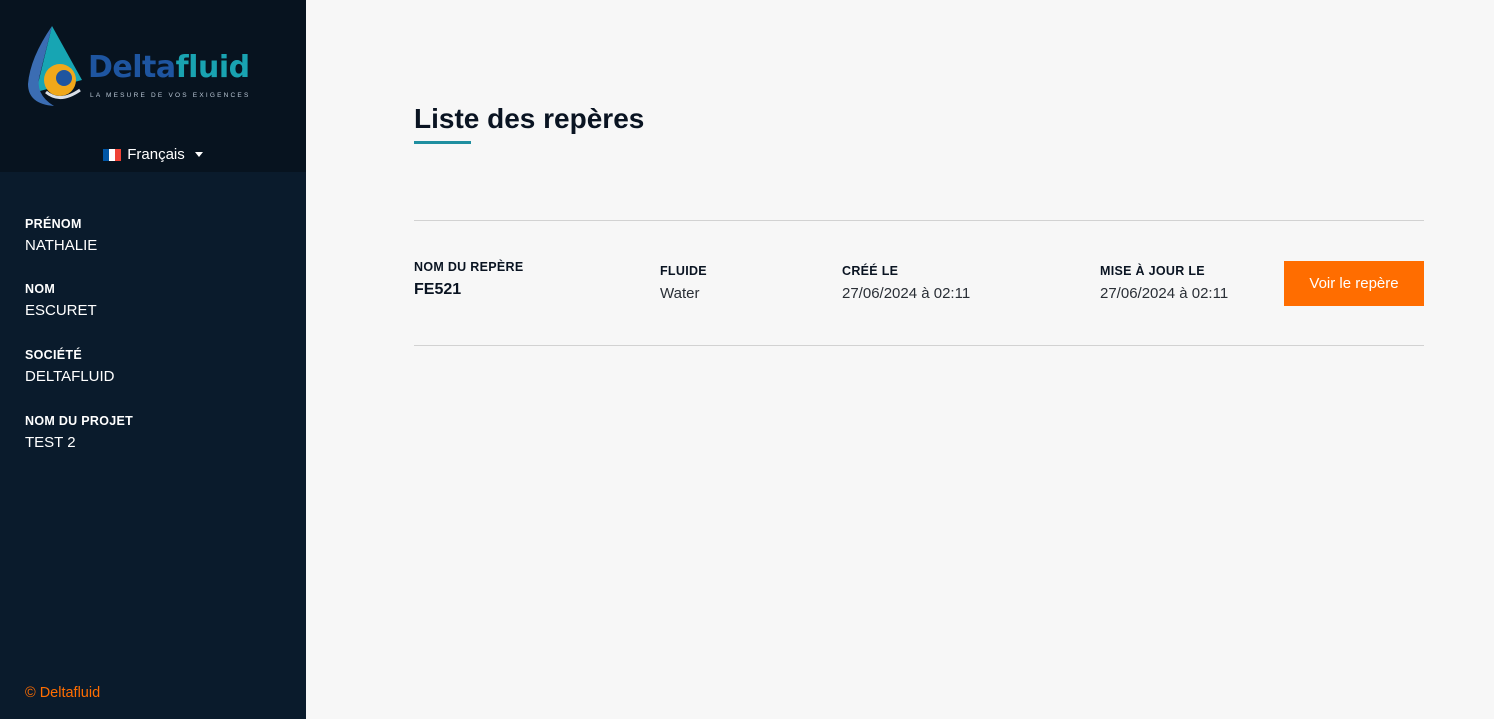 This screenshot has width=1494, height=719. What do you see at coordinates (79, 432) in the screenshot?
I see `user-project: NOM DU PROJET TEST 2` at bounding box center [79, 432].